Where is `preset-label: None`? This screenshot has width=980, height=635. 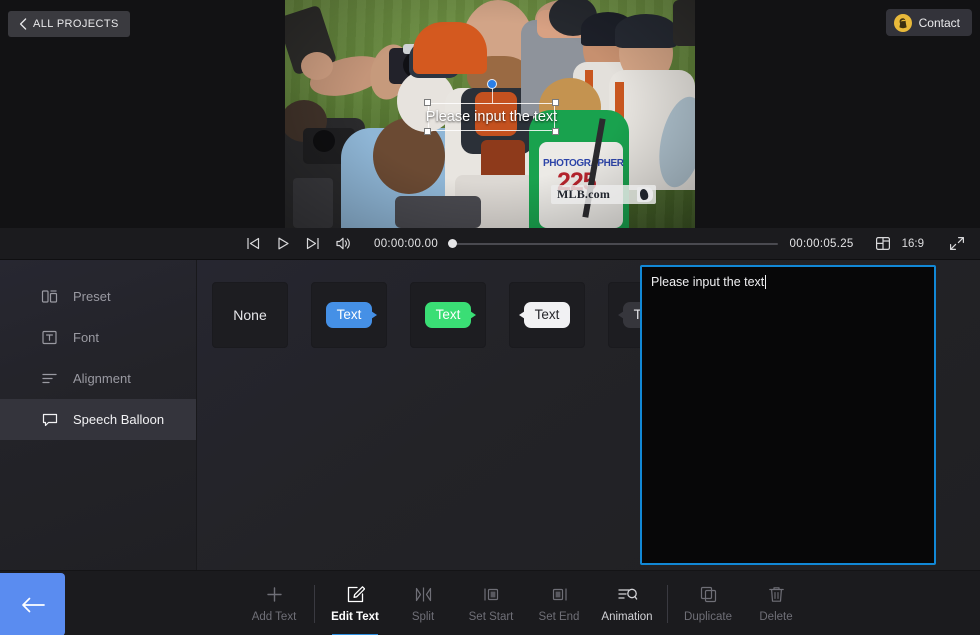 preset-label: None is located at coordinates (250, 315).